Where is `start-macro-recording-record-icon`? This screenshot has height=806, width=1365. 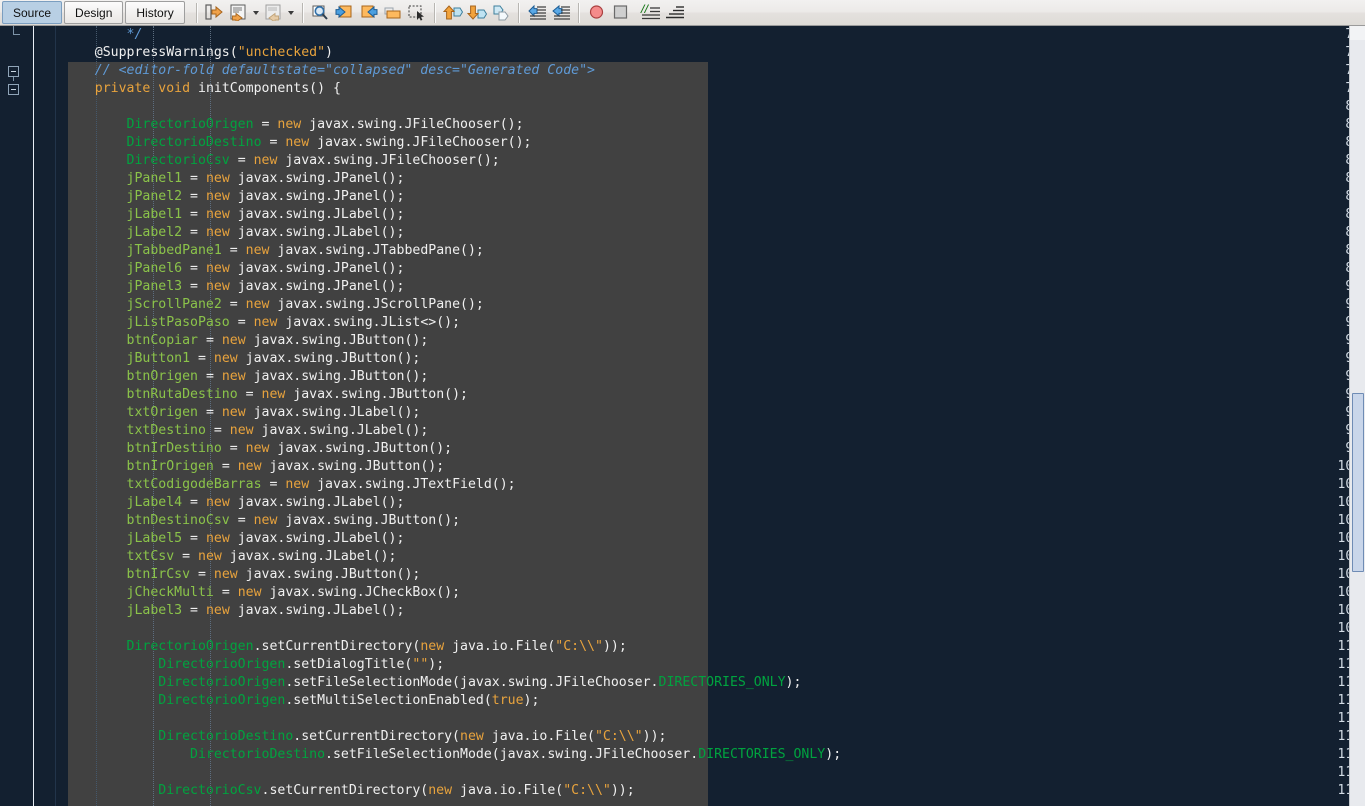 start-macro-recording-record-icon is located at coordinates (597, 13).